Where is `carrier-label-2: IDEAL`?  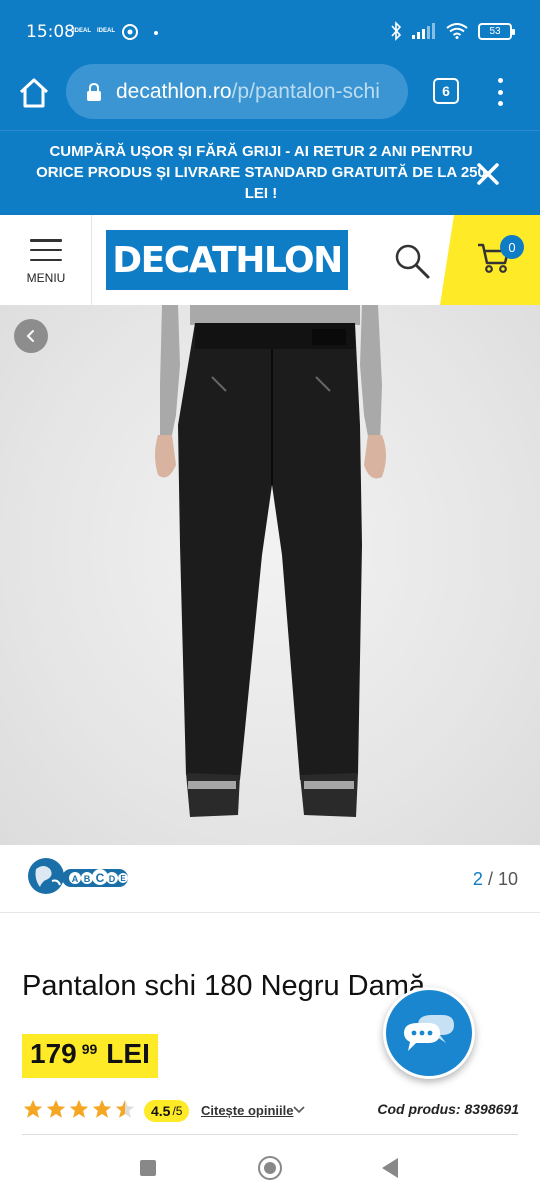 carrier-label-2: IDEAL is located at coordinates (106, 31).